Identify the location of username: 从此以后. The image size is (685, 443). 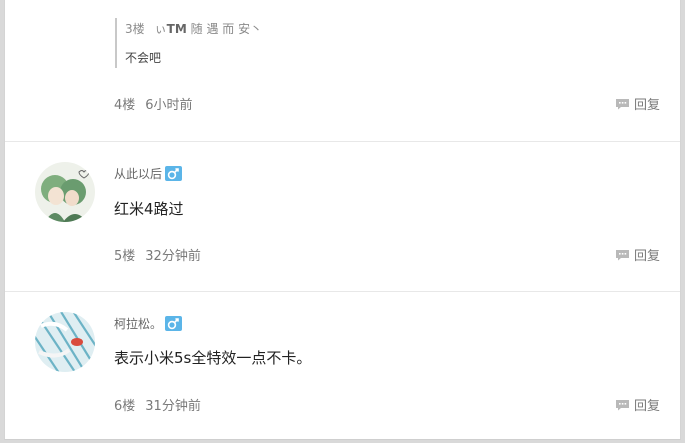
(148, 173).